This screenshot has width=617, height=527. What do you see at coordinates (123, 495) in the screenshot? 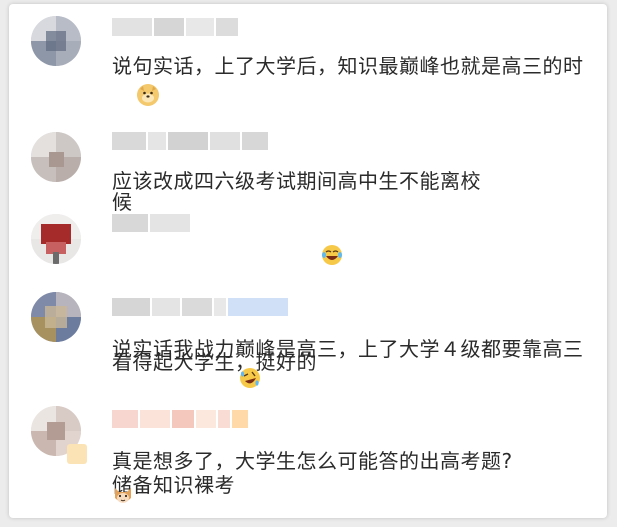
I see `cat-emoji-icon` at bounding box center [123, 495].